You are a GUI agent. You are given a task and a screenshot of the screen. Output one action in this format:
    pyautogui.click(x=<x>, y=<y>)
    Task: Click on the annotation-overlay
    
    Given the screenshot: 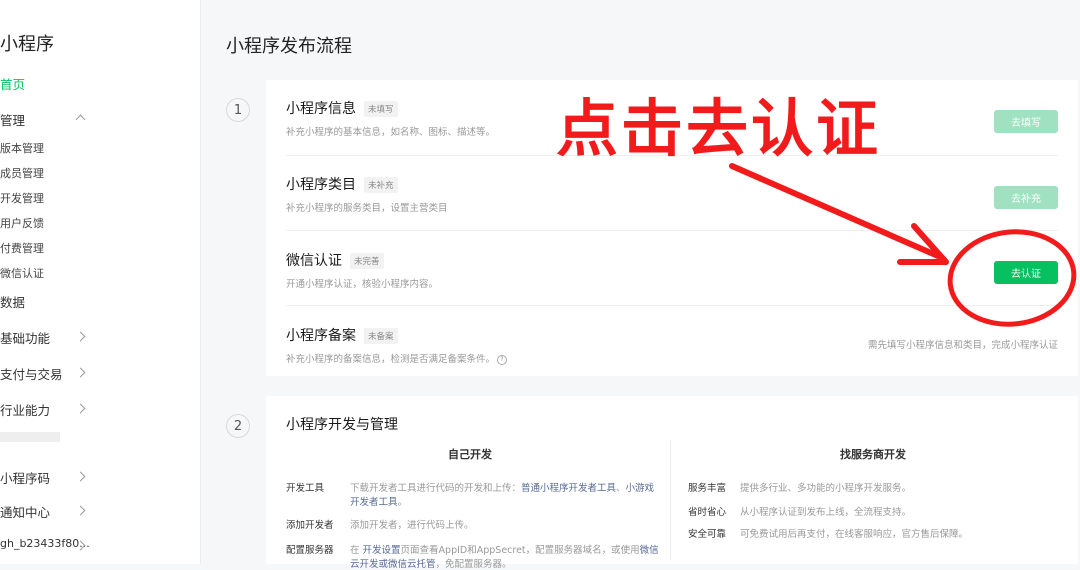 What is the action you would take?
    pyautogui.click(x=903, y=245)
    